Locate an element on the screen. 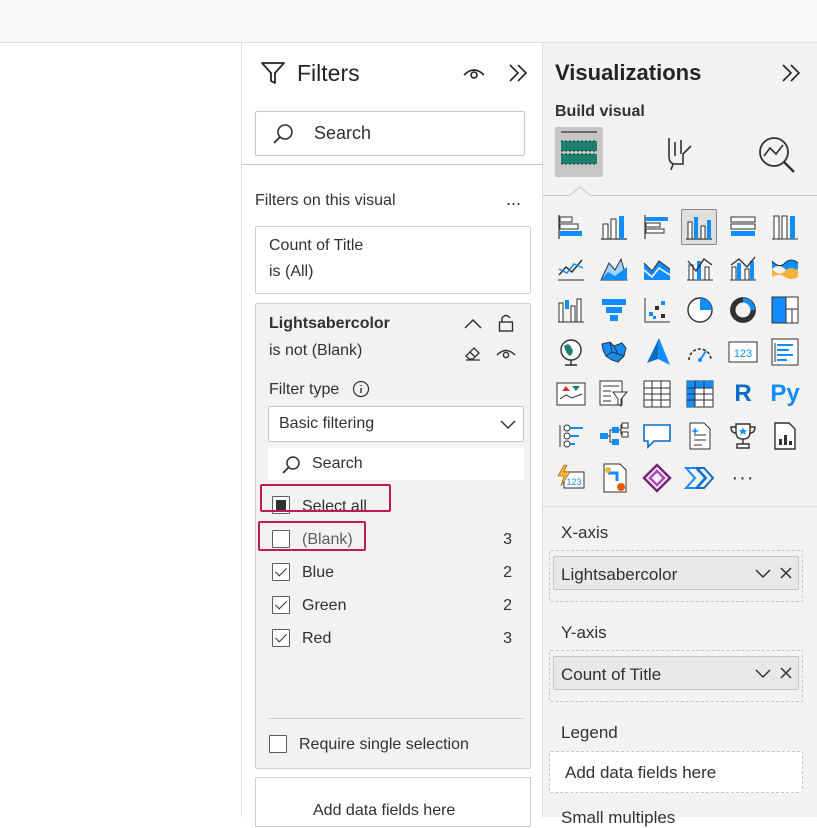  azure-map-icon is located at coordinates (657, 352).